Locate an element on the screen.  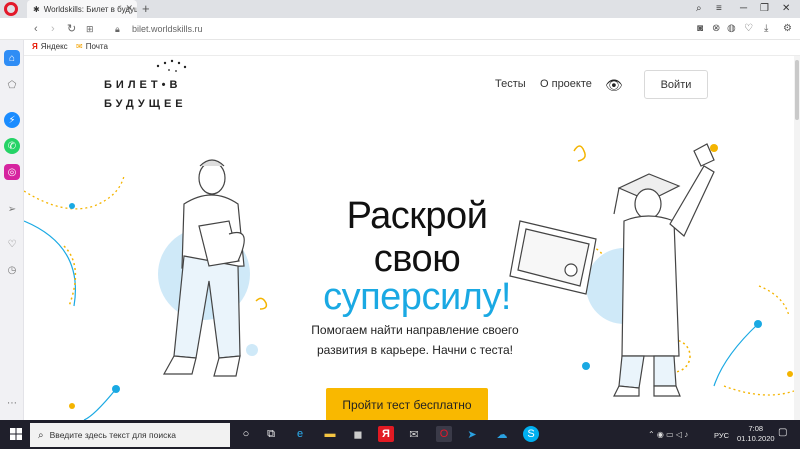
headline-line-1: Раскрой is located at coordinates (417, 216).